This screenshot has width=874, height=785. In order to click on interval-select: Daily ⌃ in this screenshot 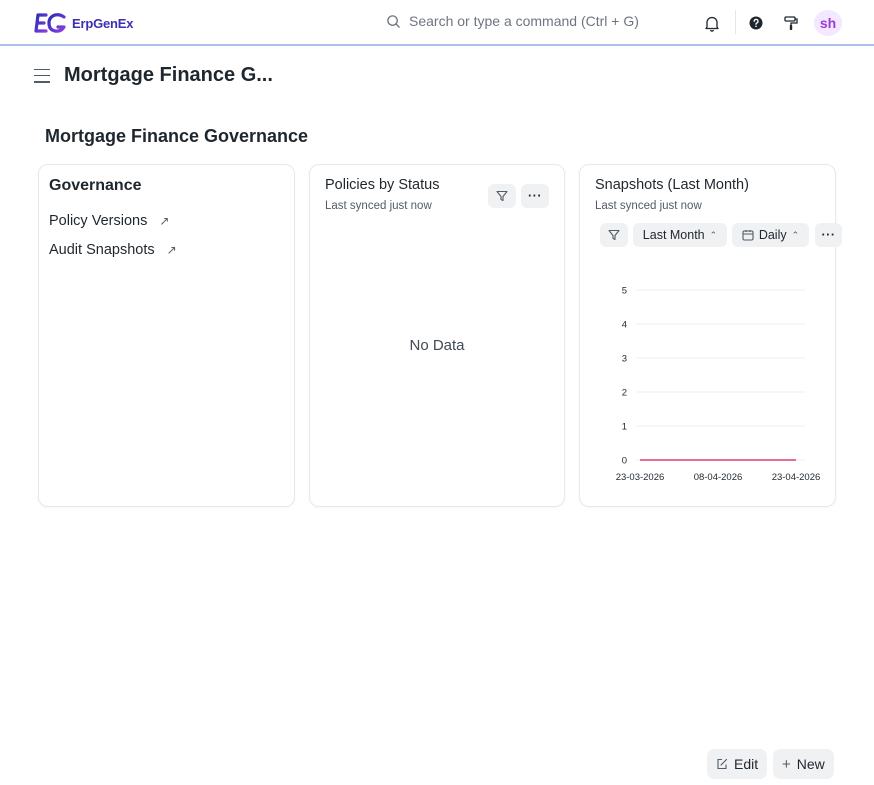, I will do `click(770, 235)`.